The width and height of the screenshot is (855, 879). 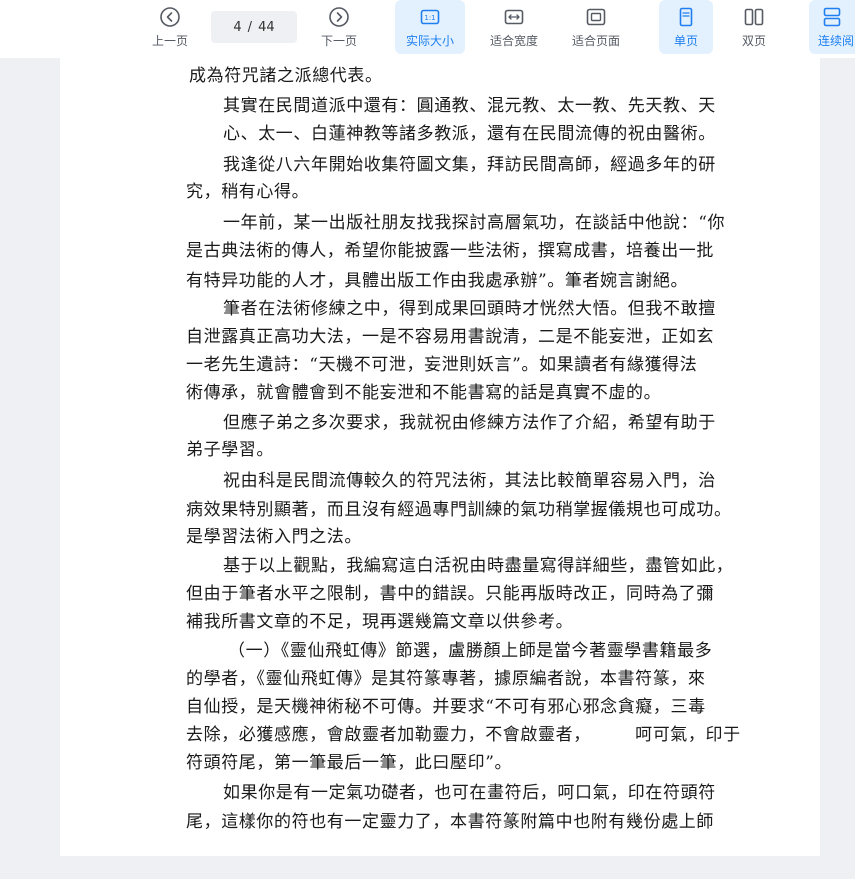 I want to click on text-line: 自泄露真正高功大法，一是不容易用書說清，二是不能妄泄，正如玄, so click(x=450, y=337).